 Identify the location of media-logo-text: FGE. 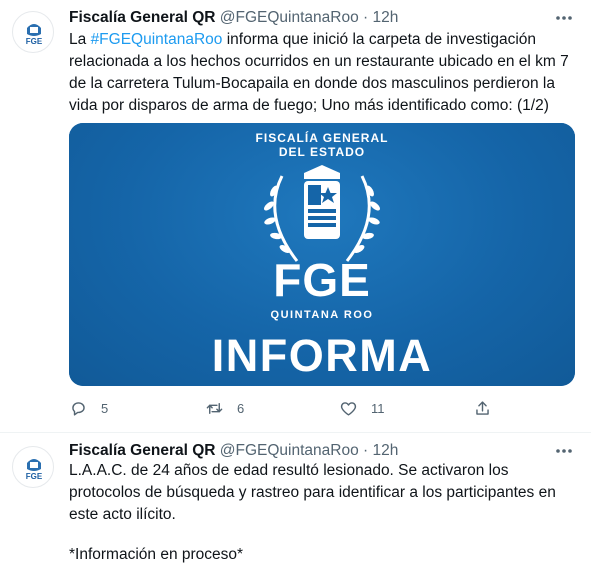
(322, 280).